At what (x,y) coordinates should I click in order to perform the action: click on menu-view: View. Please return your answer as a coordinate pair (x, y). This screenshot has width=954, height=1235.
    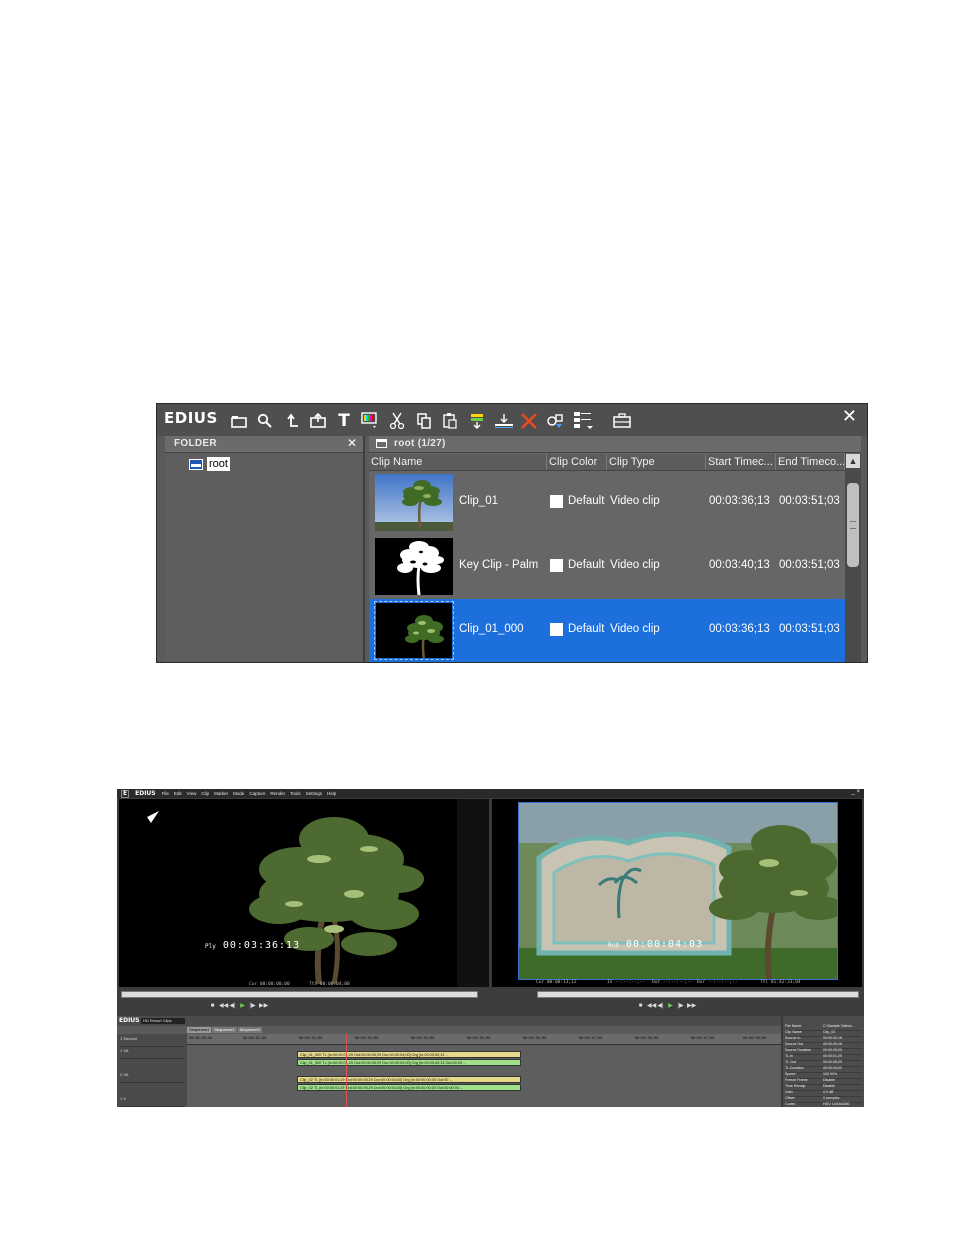
    Looking at the image, I should click on (192, 793).